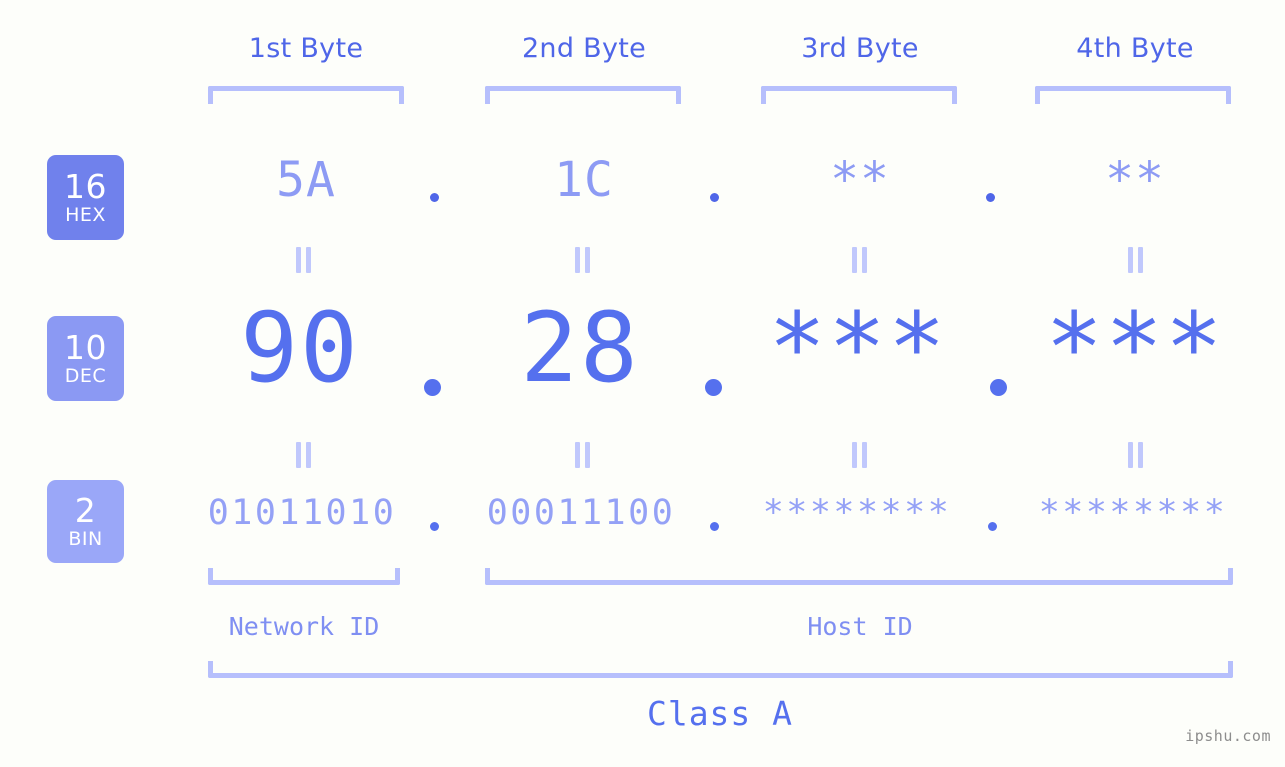  I want to click on dec-byte-2: 28, so click(580, 348).